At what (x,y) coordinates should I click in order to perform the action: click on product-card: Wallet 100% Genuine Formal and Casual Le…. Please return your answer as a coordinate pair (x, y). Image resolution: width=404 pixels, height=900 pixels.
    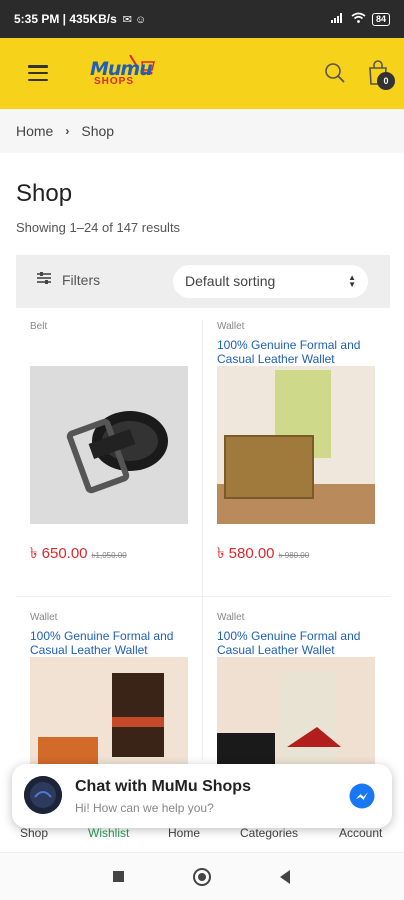
    Looking at the image, I should click on (297, 444).